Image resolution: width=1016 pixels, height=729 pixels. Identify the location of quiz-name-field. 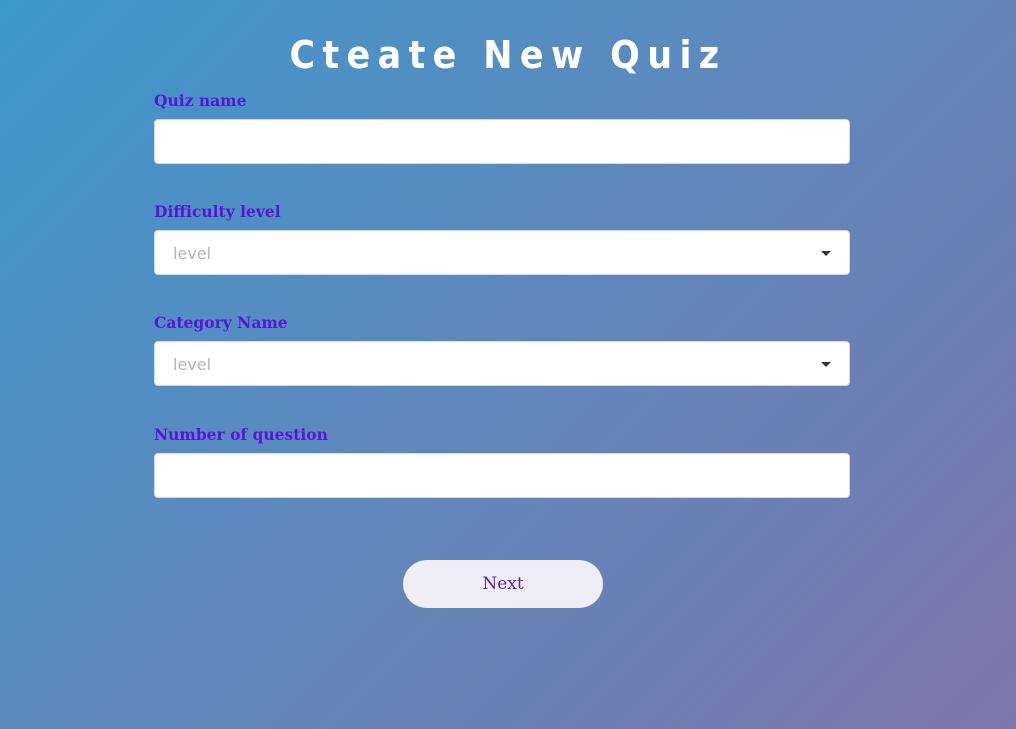
(502, 141).